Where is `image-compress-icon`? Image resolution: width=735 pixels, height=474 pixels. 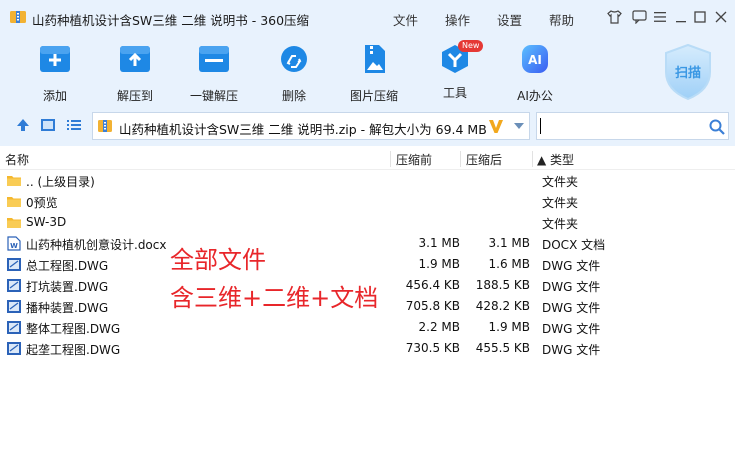 image-compress-icon is located at coordinates (375, 59).